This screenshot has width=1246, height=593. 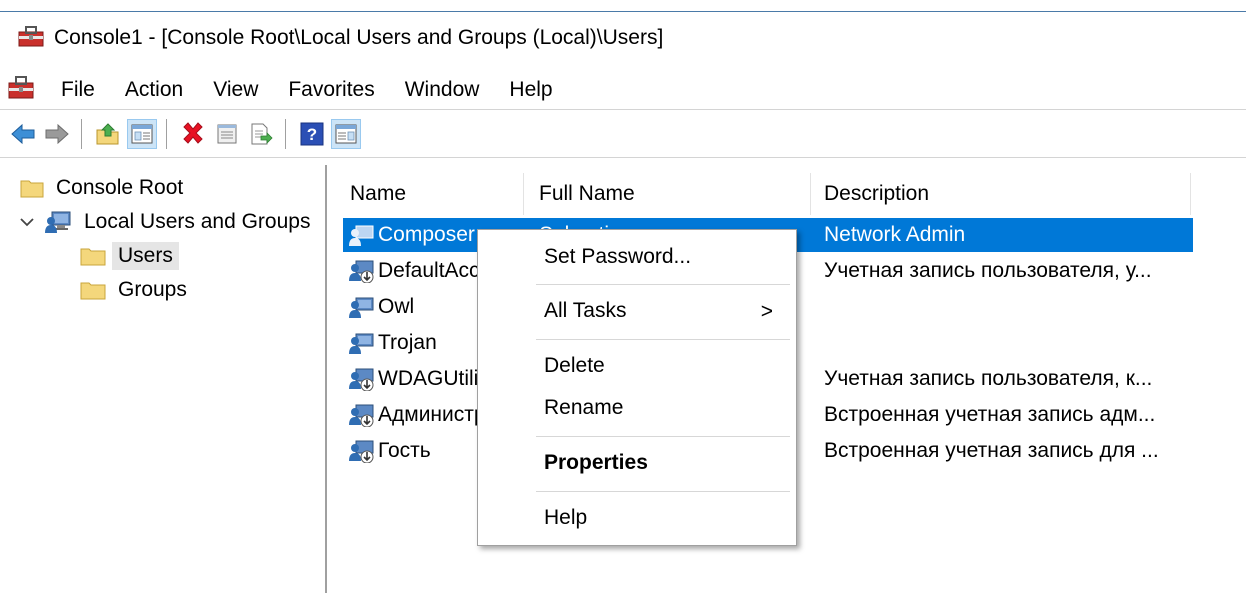 I want to click on menu-item-label: All Tasks, so click(x=585, y=310).